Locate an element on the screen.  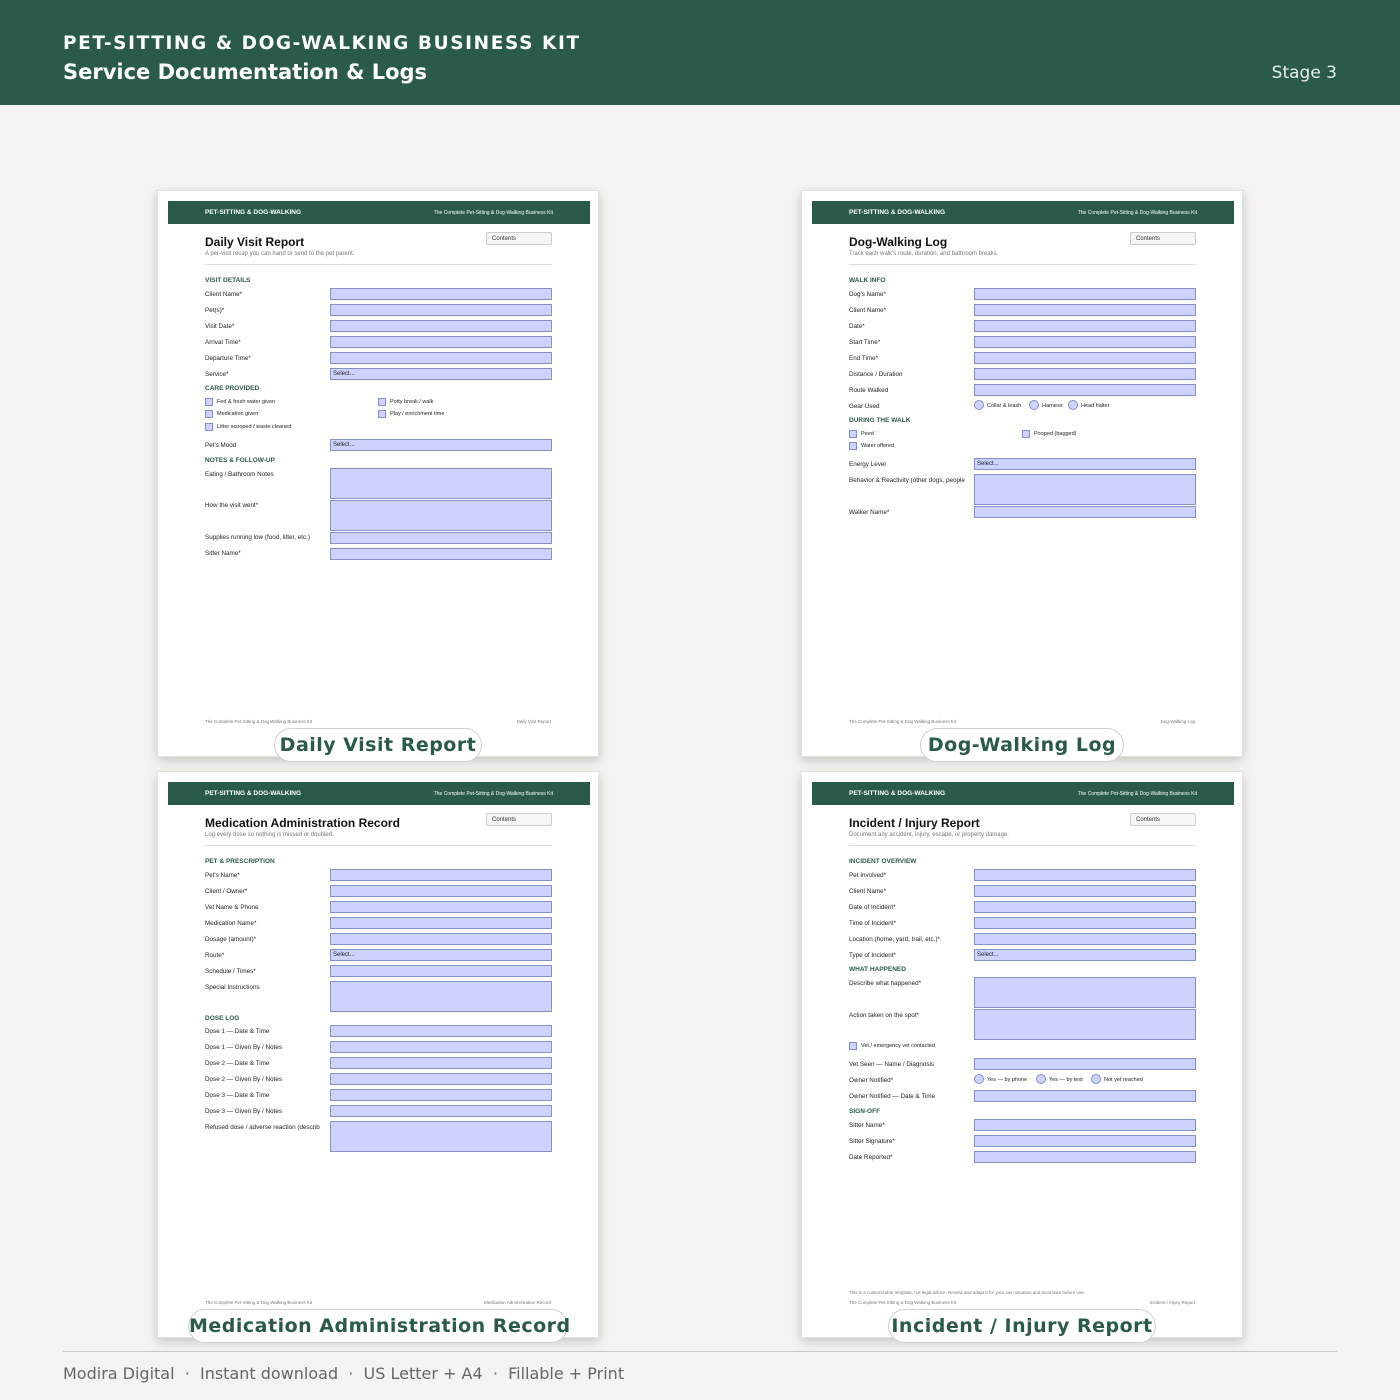
walker-name-field is located at coordinates (1085, 512).